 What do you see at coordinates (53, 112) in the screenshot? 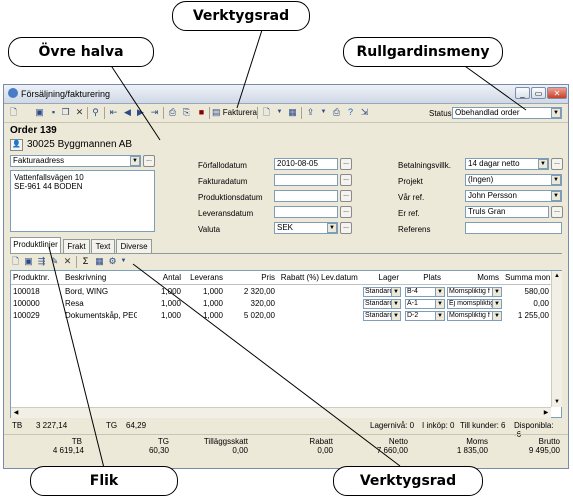
I see `save-icon: ▪` at bounding box center [53, 112].